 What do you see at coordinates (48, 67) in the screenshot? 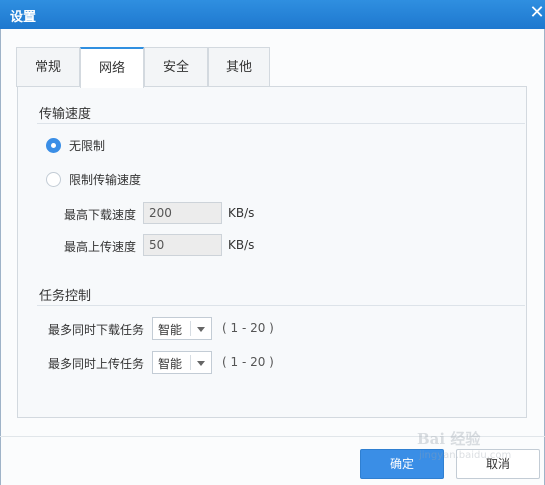
I see `tab-general: 常规` at bounding box center [48, 67].